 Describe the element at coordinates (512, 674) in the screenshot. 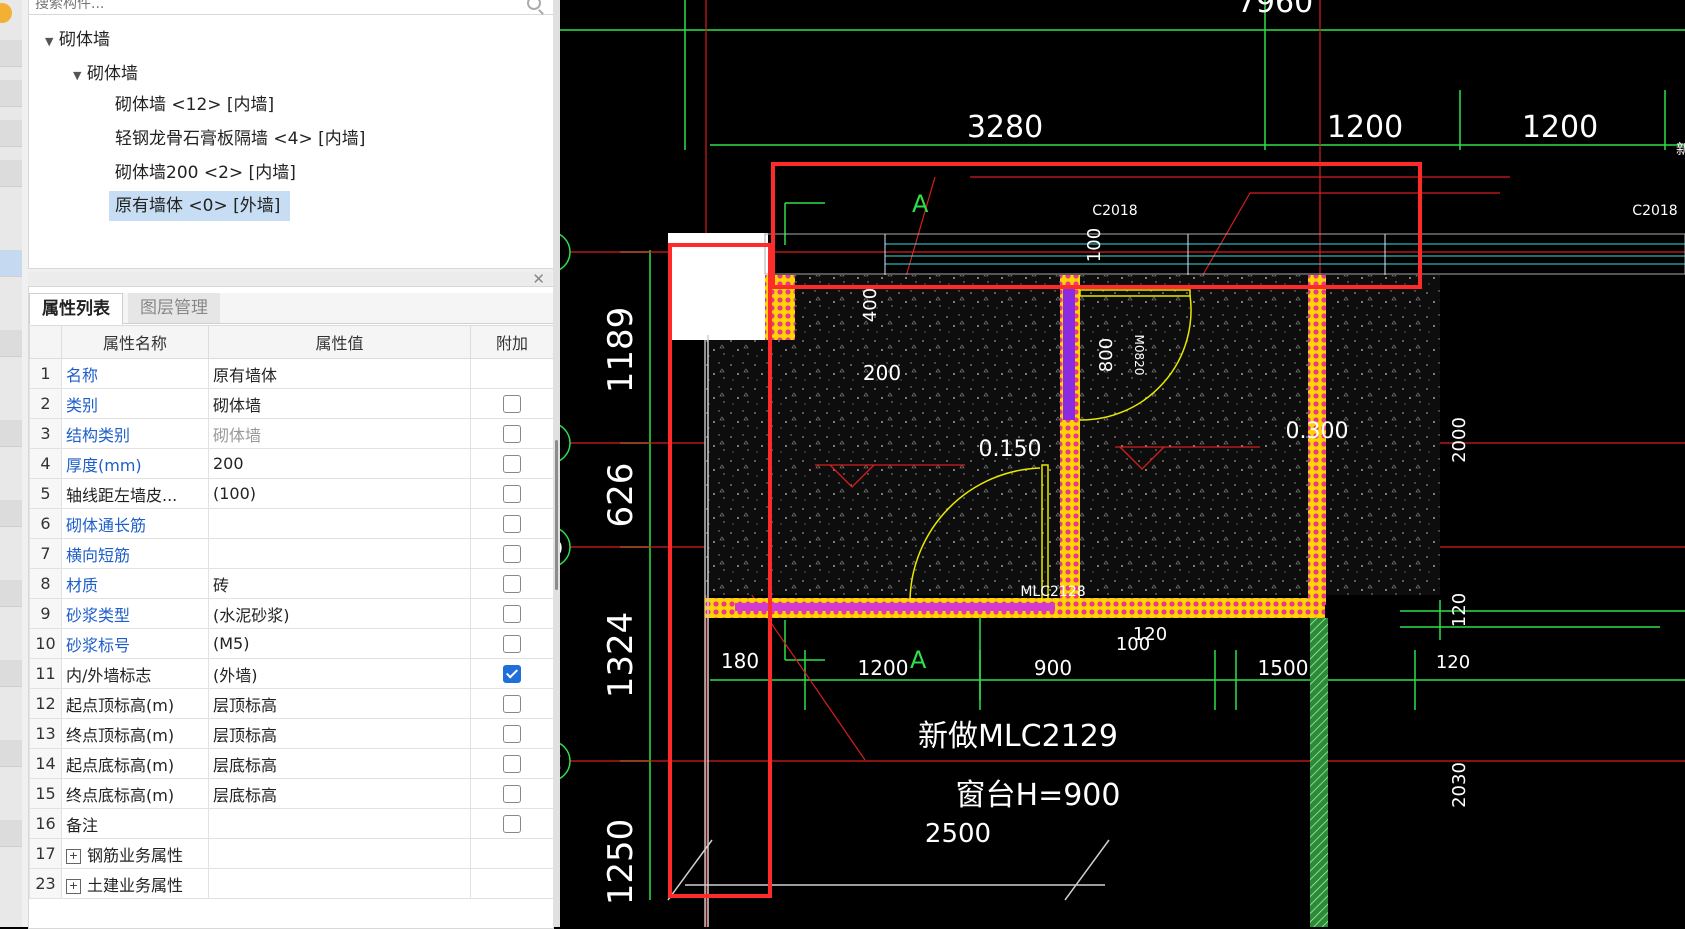

I see `append-checkbox-checked` at that location.